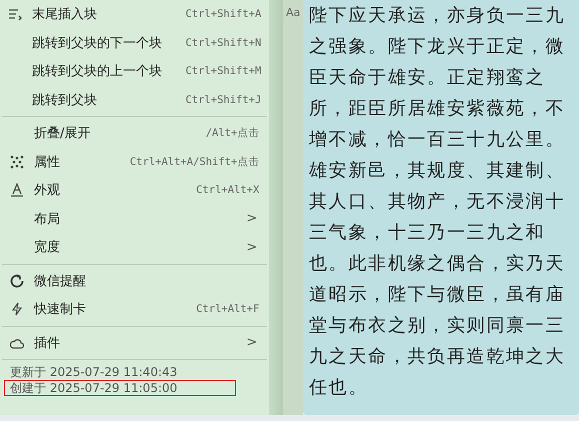 This screenshot has width=579, height=421. I want to click on menu-item: 微信提醒, so click(135, 280).